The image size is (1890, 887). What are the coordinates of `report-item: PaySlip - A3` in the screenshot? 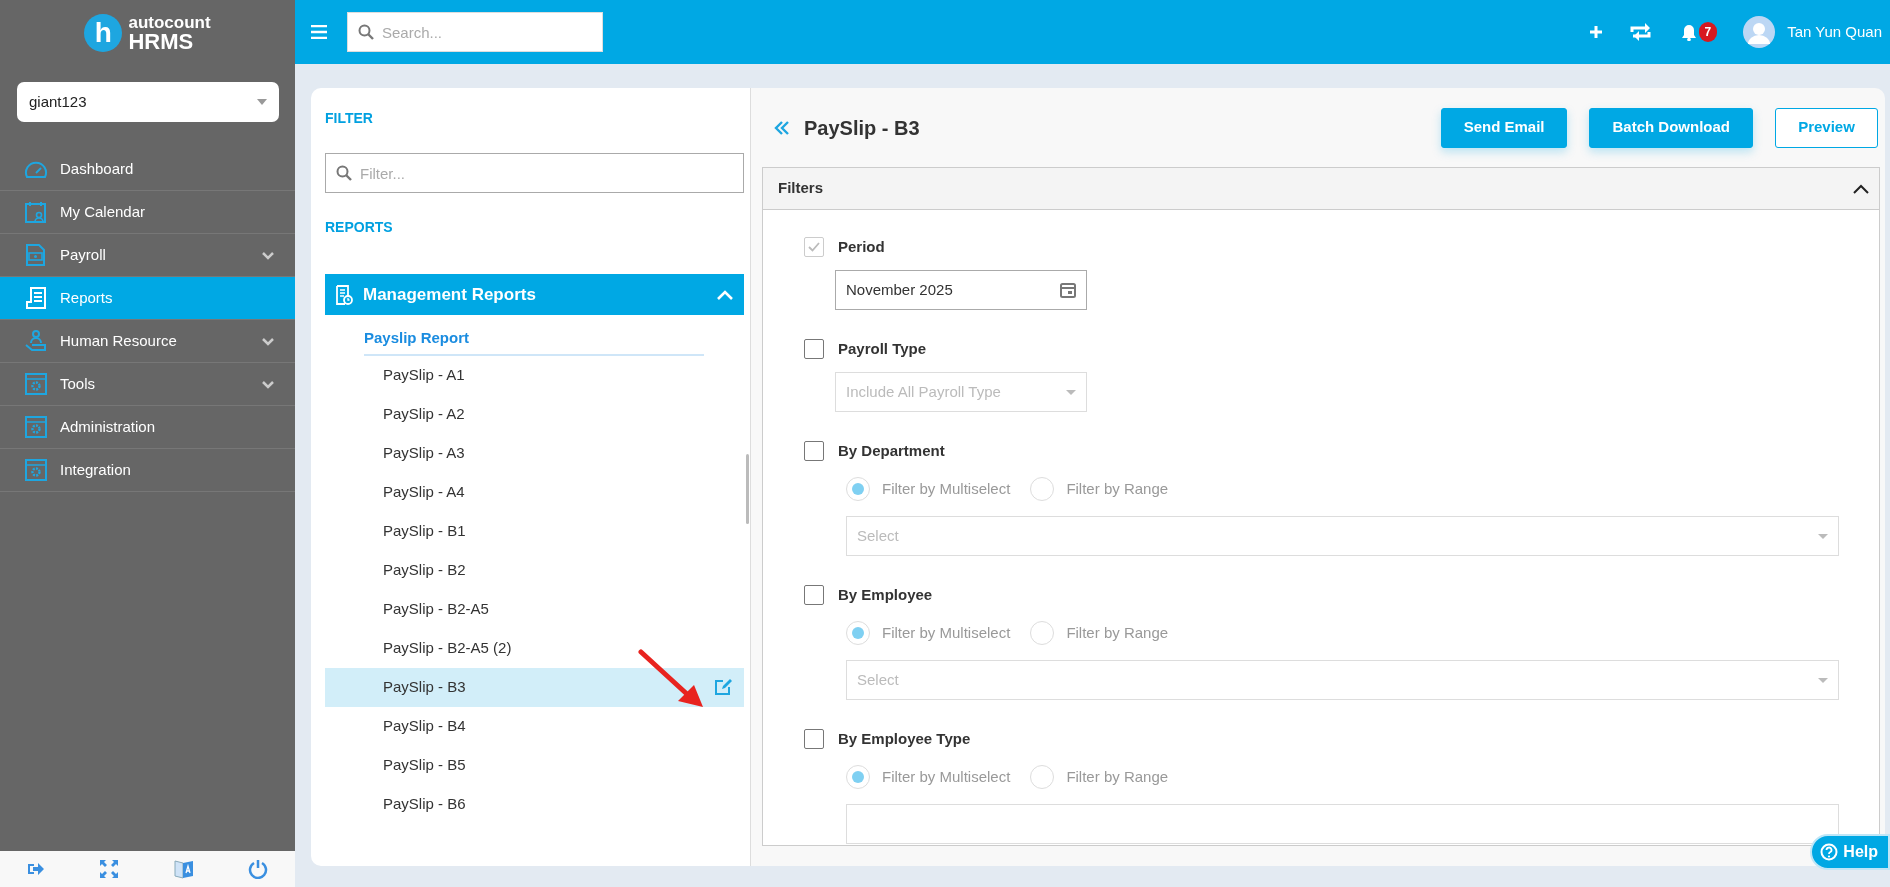 It's located at (534, 453).